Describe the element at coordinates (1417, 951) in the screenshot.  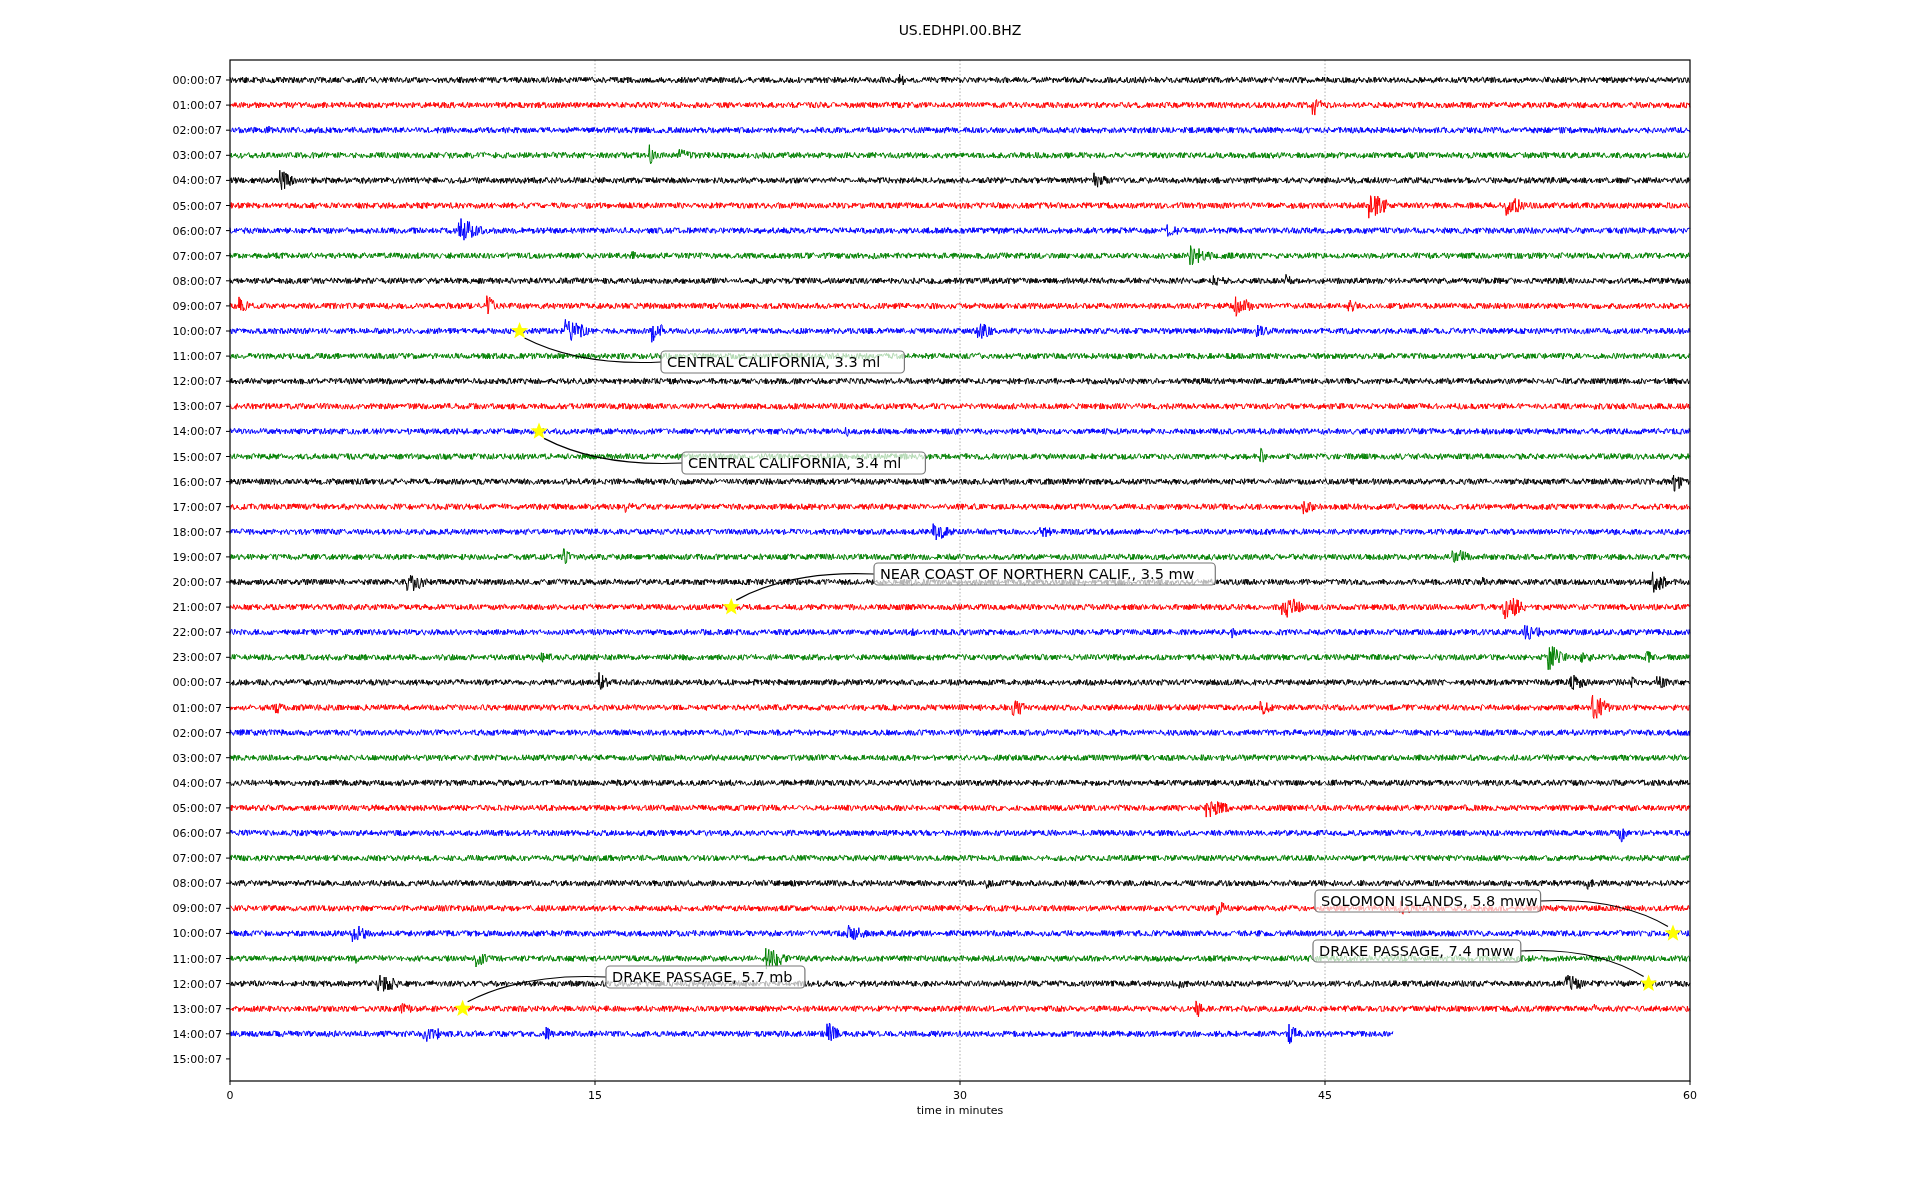
I see `event-label: DRAKE PASSAGE, 7.4 mww` at that location.